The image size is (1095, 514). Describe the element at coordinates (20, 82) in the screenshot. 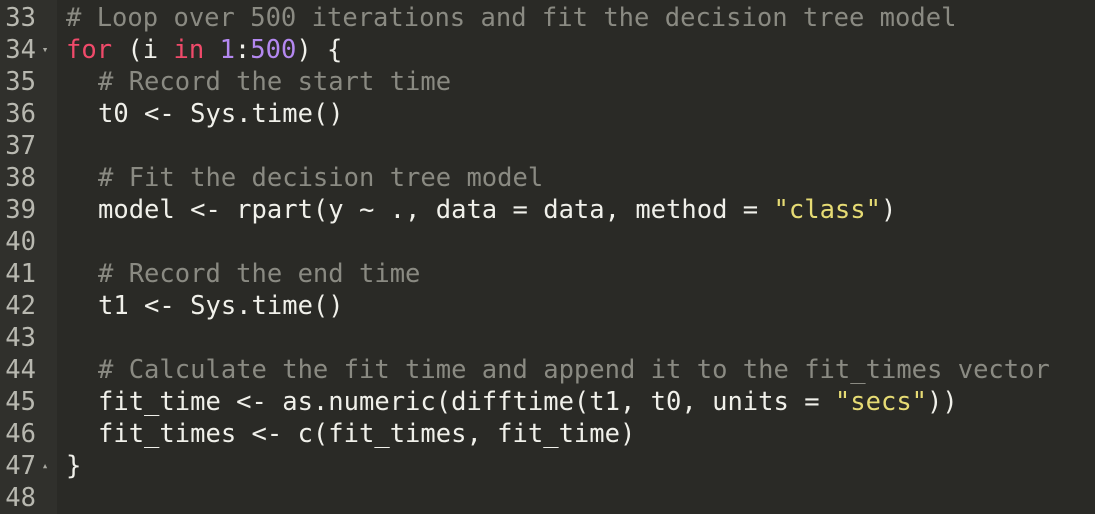

I see `line-number: 35` at that location.